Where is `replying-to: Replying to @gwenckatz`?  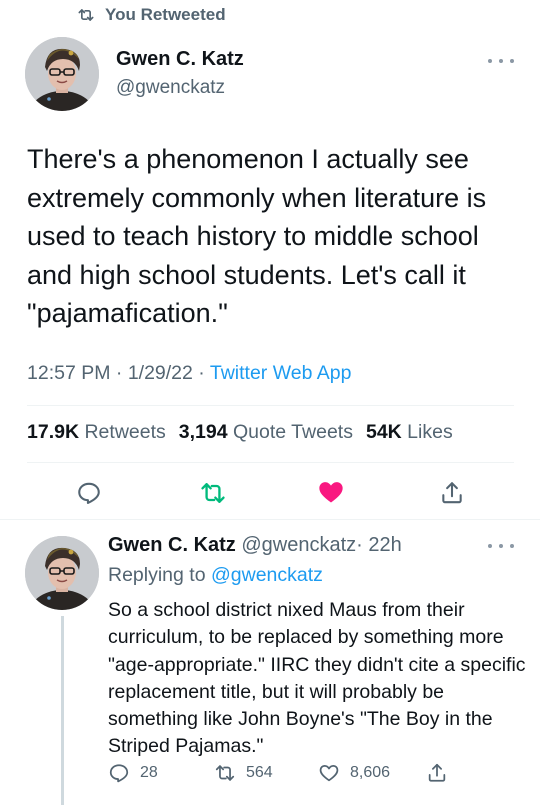
replying-to: Replying to @gwenckatz is located at coordinates (215, 575).